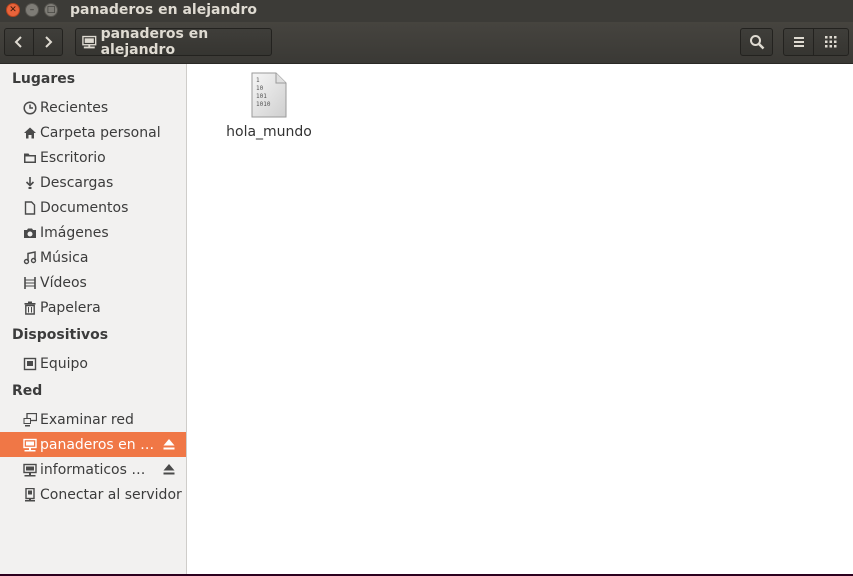 The width and height of the screenshot is (853, 576). I want to click on close-window-button: ✕, so click(13, 10).